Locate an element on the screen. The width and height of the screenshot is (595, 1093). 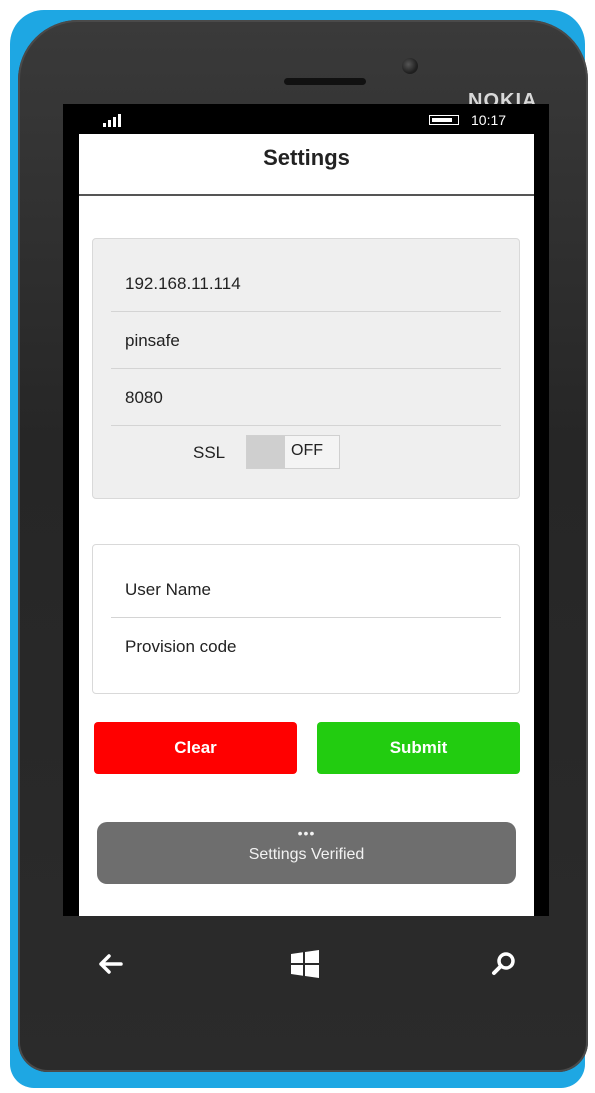
battery-icon is located at coordinates (444, 120).